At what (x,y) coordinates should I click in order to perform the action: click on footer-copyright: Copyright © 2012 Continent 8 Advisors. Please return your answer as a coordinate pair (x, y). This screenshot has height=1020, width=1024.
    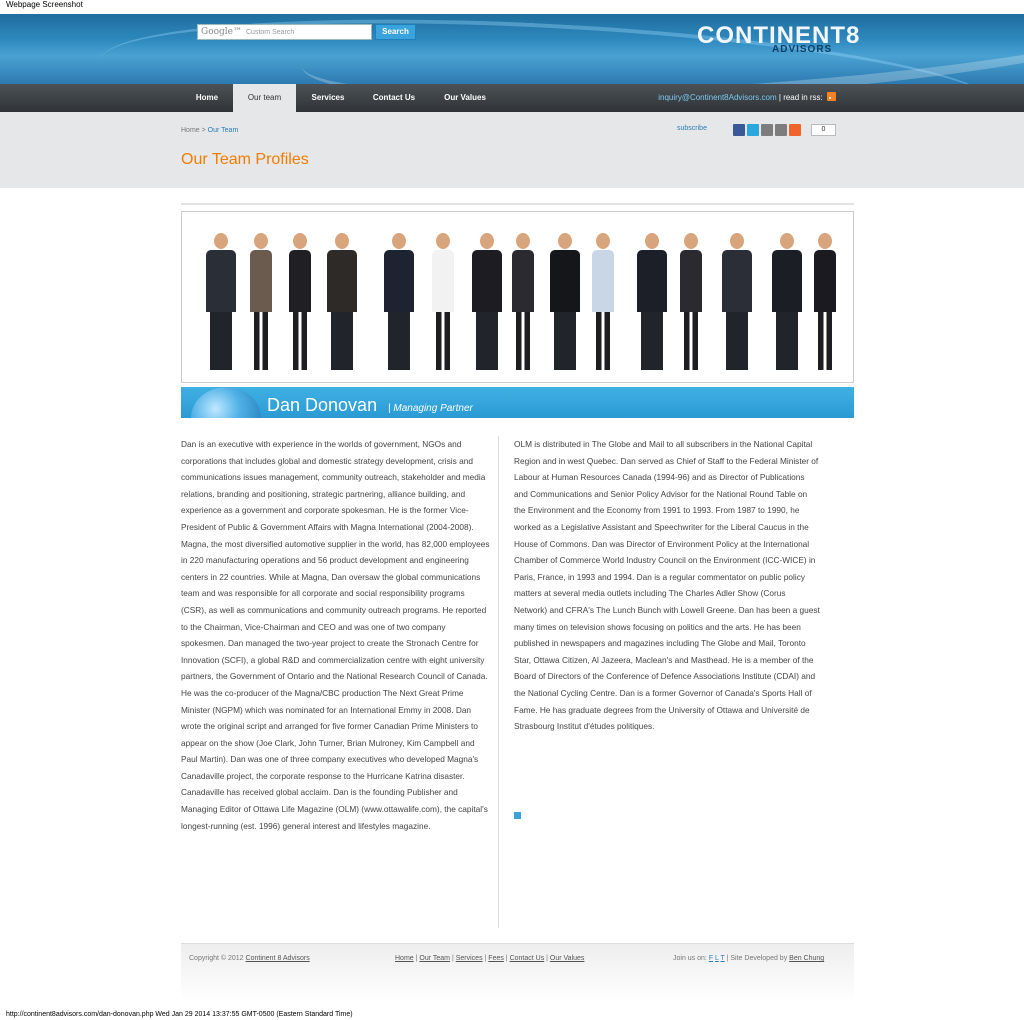
    Looking at the image, I should click on (249, 958).